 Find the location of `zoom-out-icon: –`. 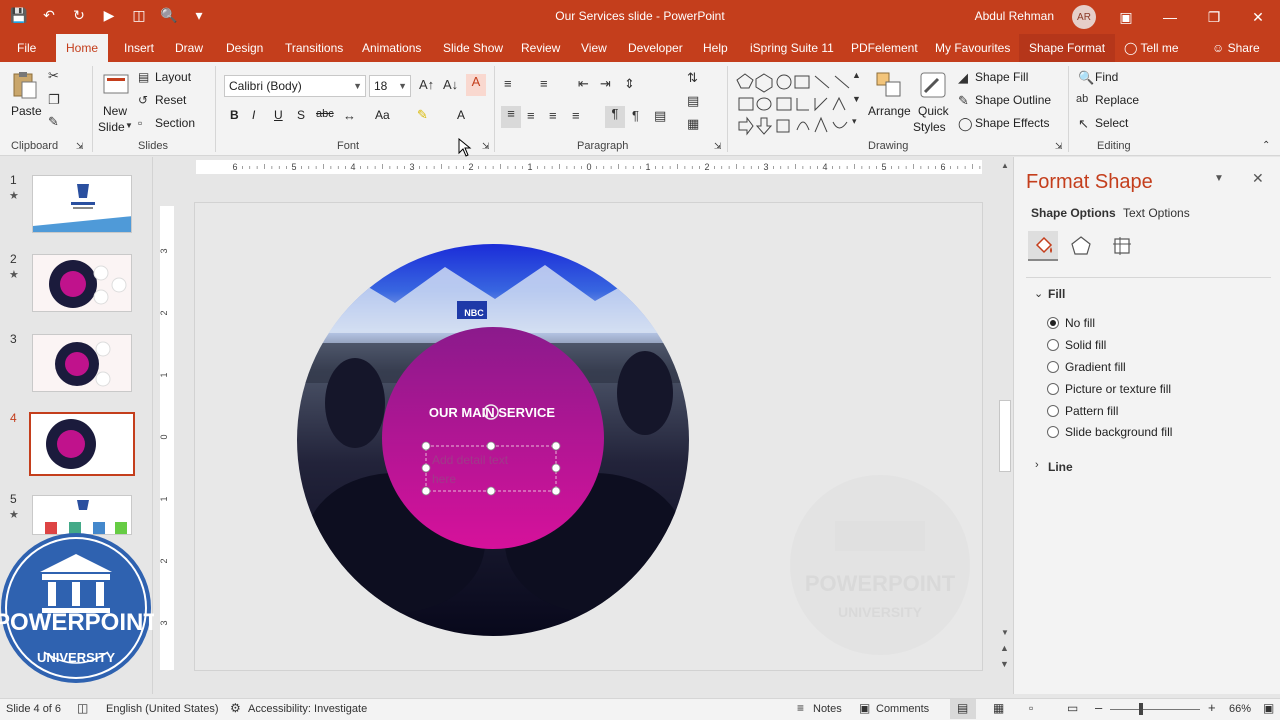

zoom-out-icon: – is located at coordinates (1098, 707).